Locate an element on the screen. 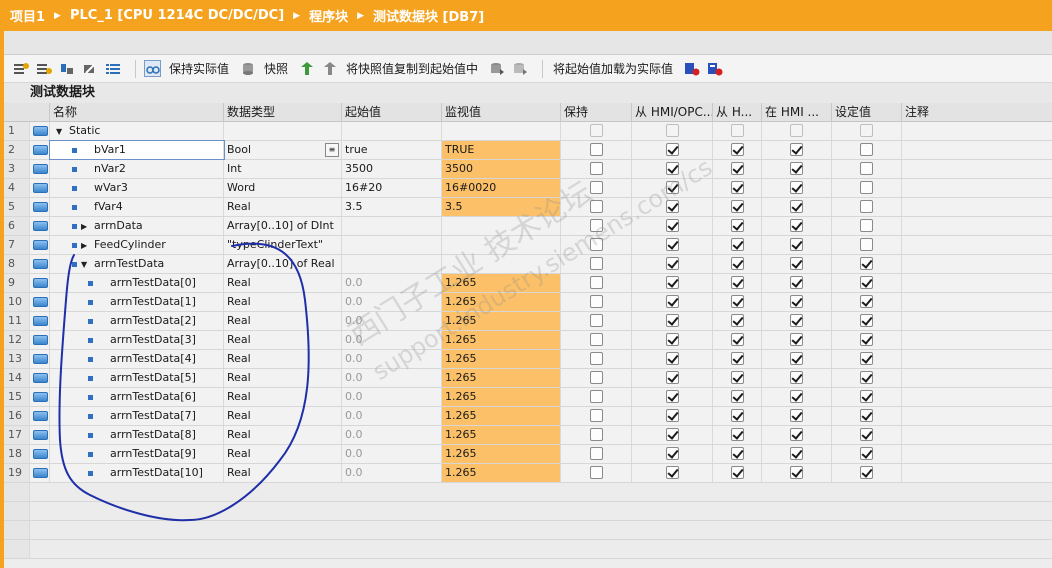 The height and width of the screenshot is (568, 1052). name-cell: arrnTestData[3] is located at coordinates (137, 340).